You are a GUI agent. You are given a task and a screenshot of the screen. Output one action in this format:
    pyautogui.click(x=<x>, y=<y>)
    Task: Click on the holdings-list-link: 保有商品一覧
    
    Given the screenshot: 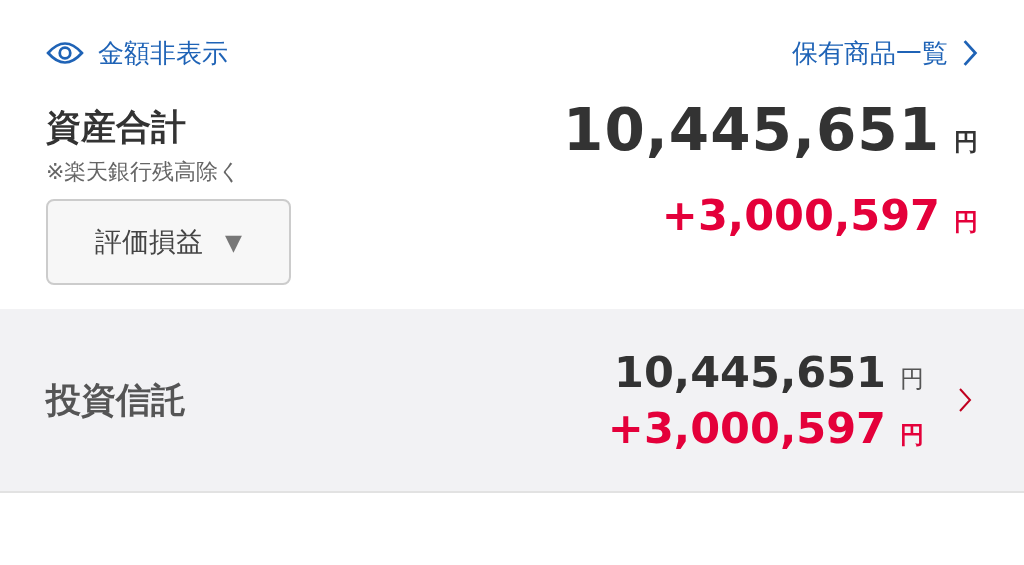 What is the action you would take?
    pyautogui.click(x=885, y=53)
    